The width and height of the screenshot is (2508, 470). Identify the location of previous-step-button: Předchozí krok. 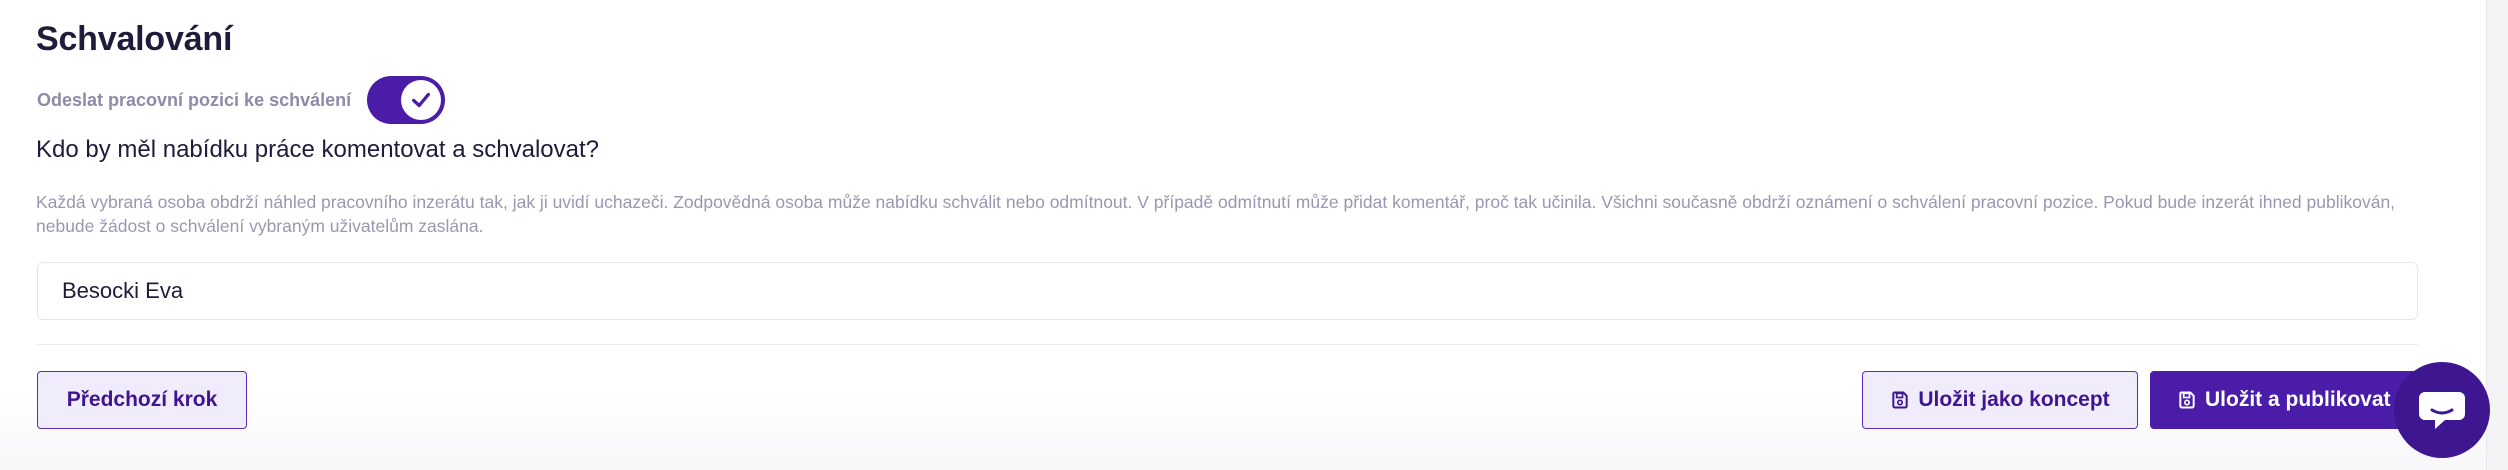
(142, 400).